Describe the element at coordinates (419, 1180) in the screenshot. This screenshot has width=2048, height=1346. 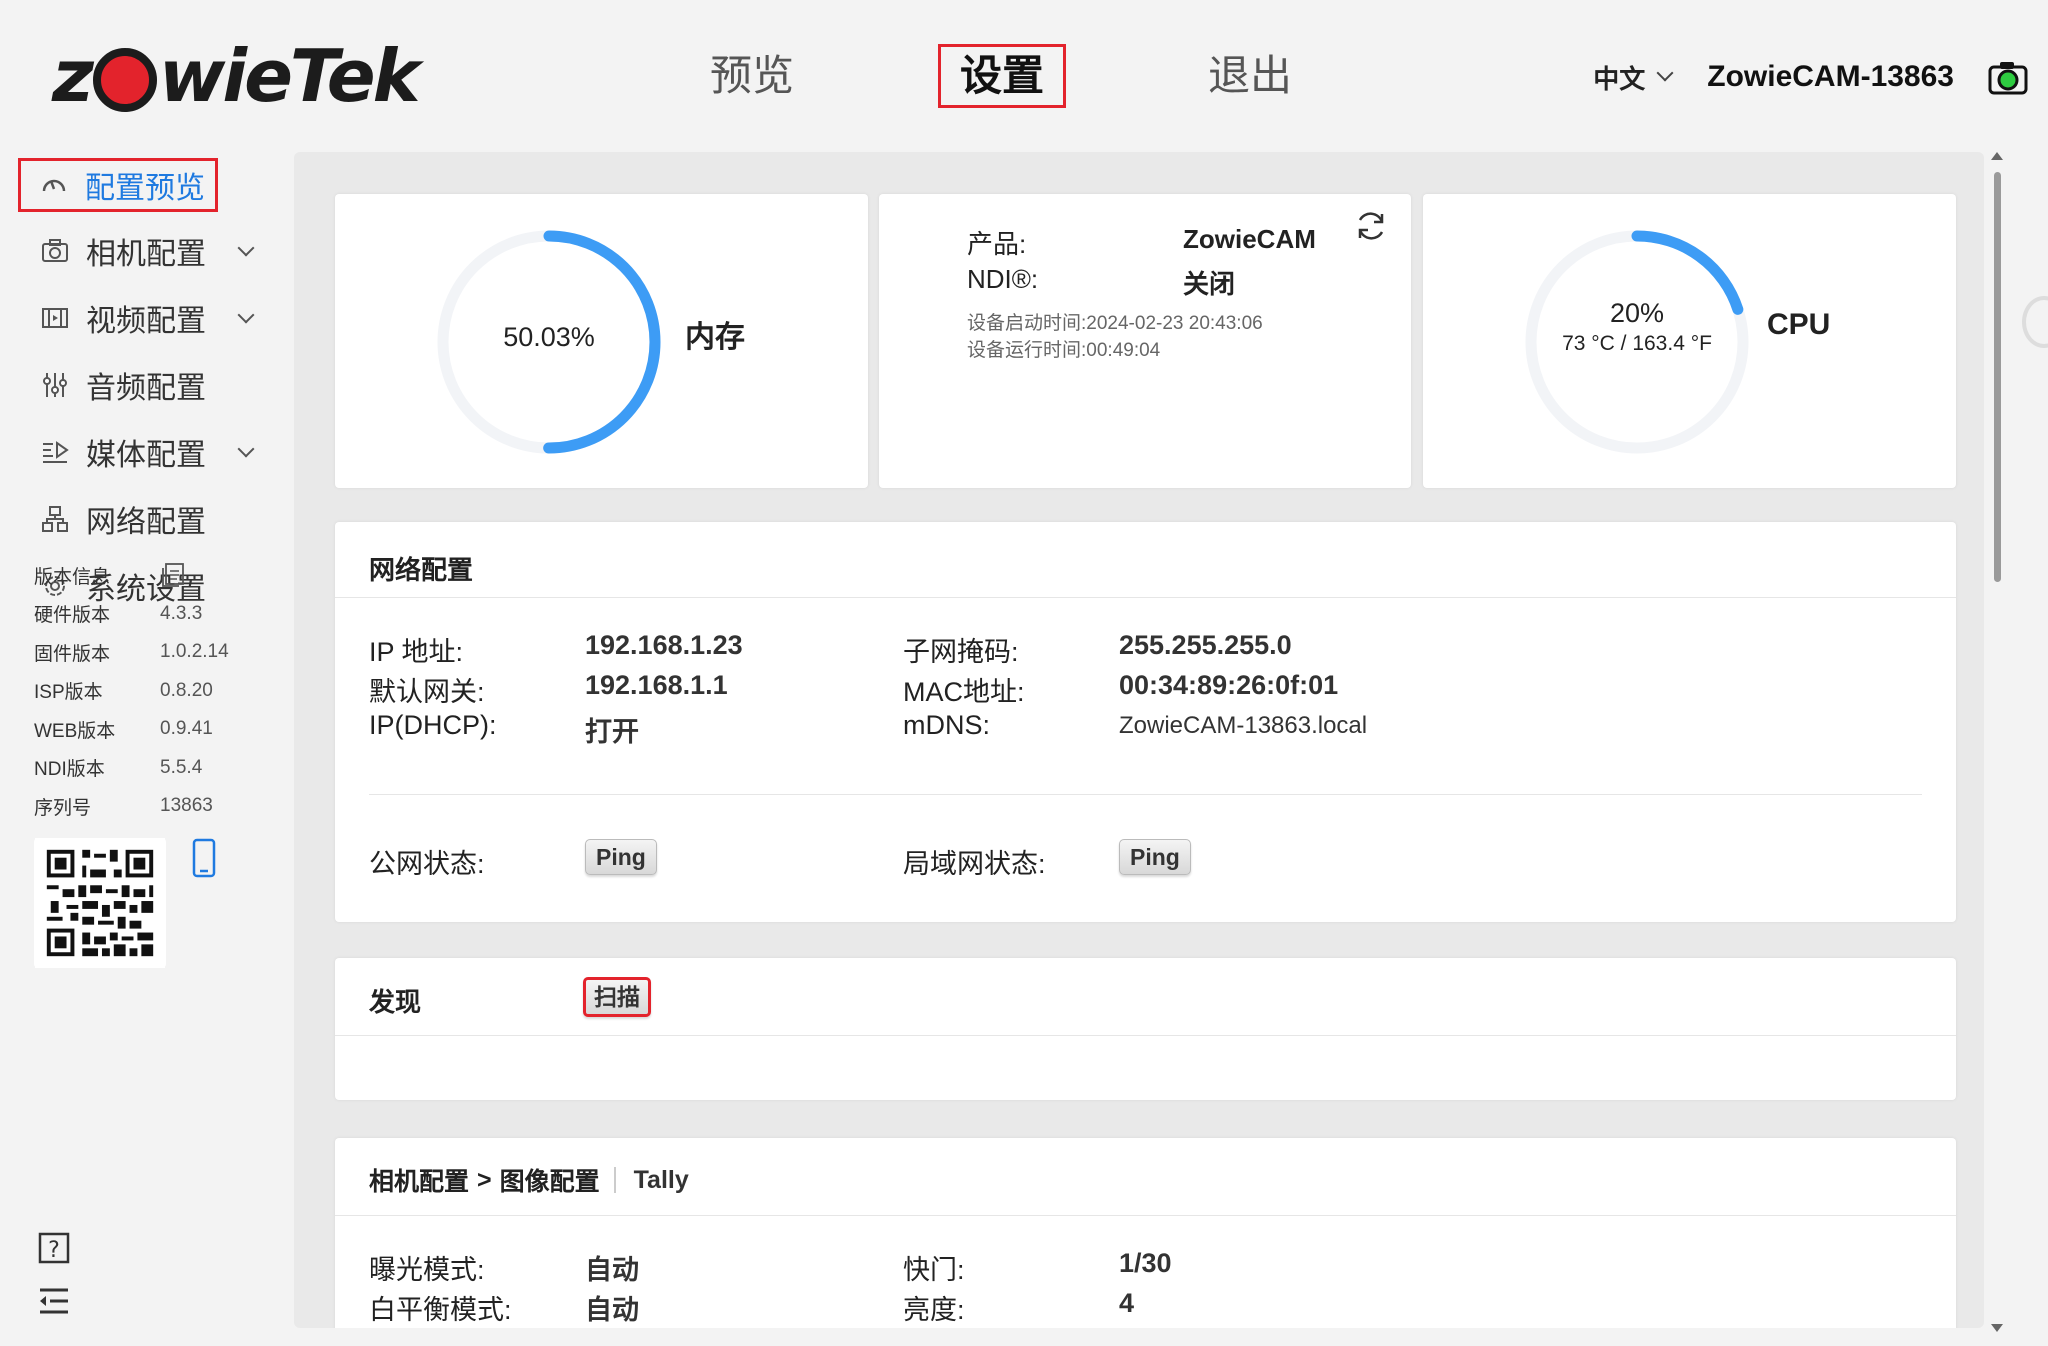
I see `breadcrumb-camera: 相机配置` at that location.